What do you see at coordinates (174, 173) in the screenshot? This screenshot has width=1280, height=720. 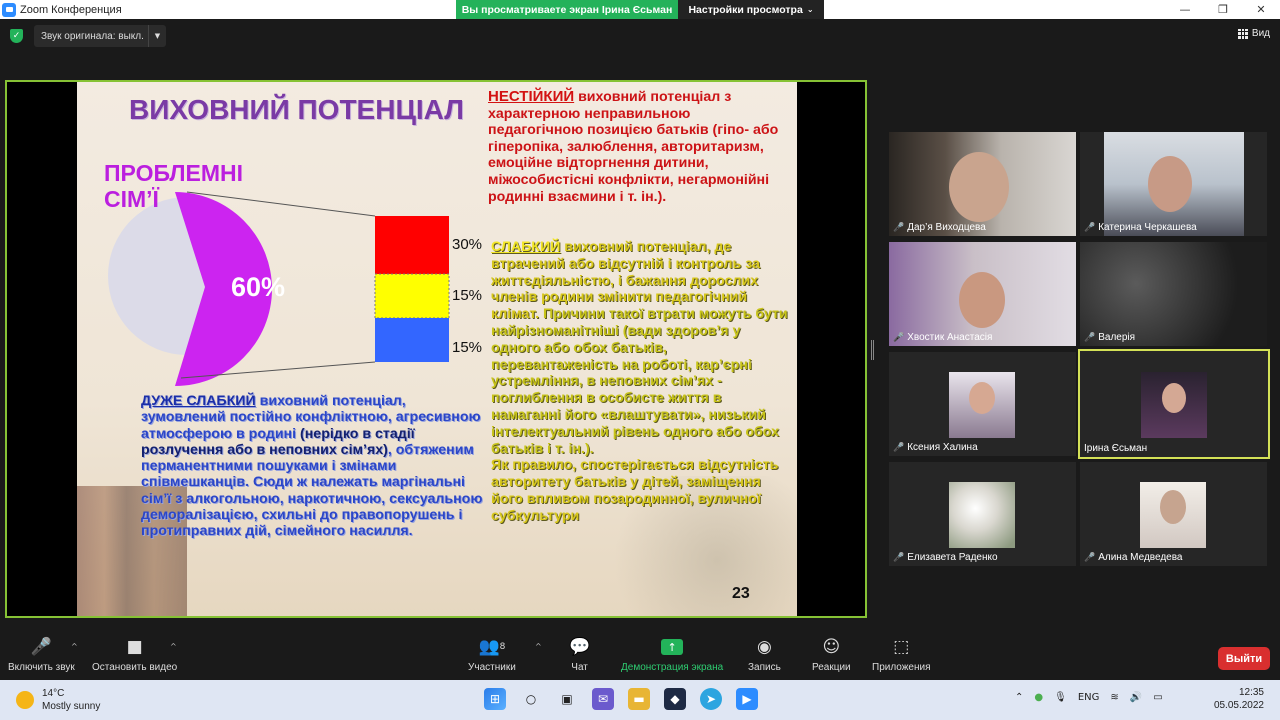 I see `problem-label-line1: ПРОБЛЕМНІ` at bounding box center [174, 173].